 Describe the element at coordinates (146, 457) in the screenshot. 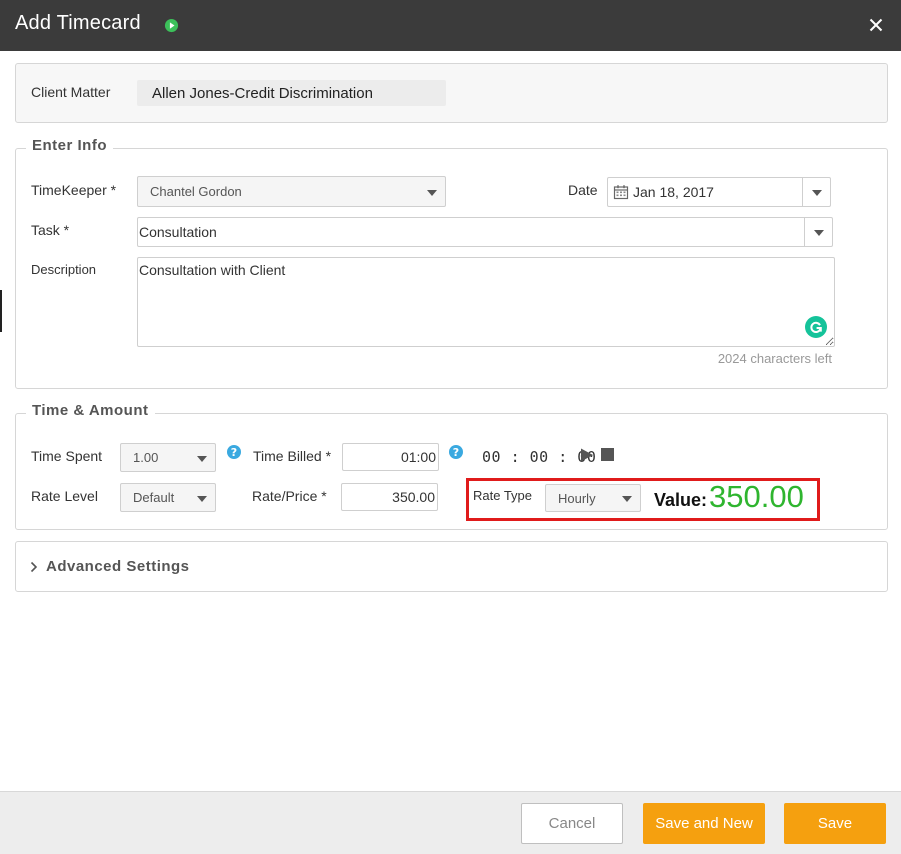

I see `time-spent-value: 1.00` at that location.